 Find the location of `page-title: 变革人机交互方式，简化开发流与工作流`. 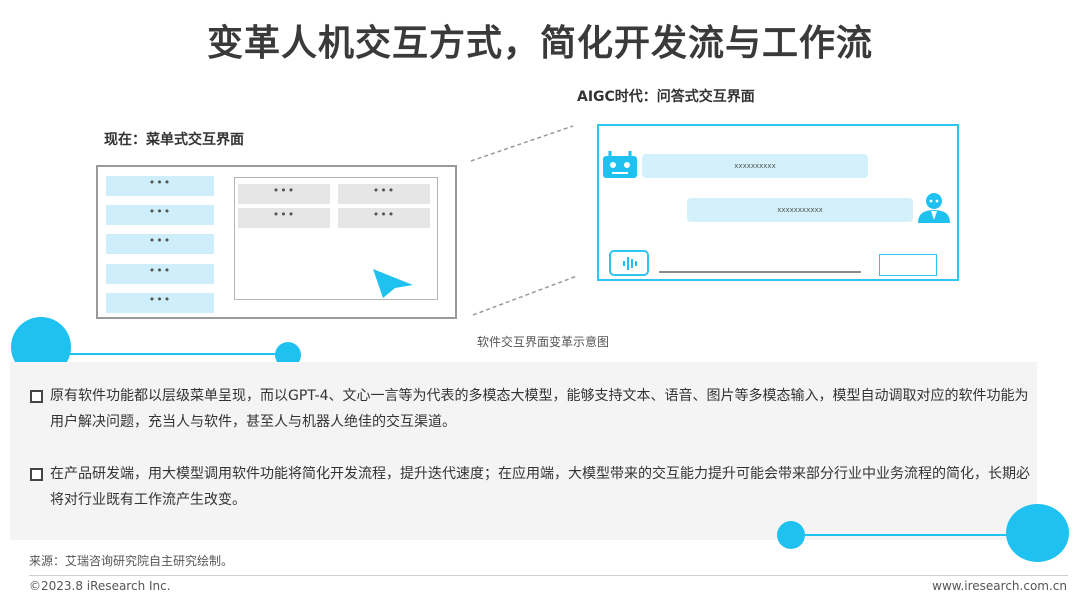

page-title: 变革人机交互方式，简化开发流与工作流 is located at coordinates (539, 43).